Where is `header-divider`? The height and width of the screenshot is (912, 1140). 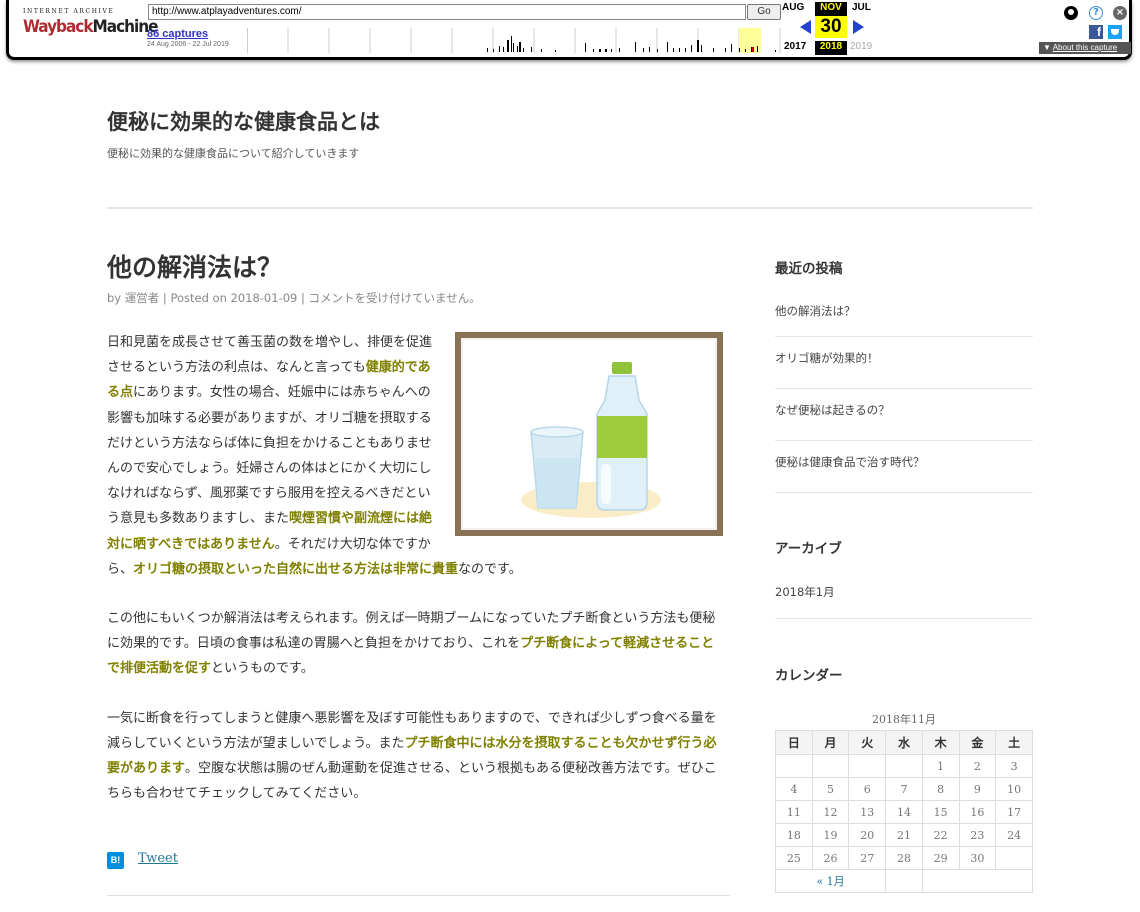 header-divider is located at coordinates (570, 208).